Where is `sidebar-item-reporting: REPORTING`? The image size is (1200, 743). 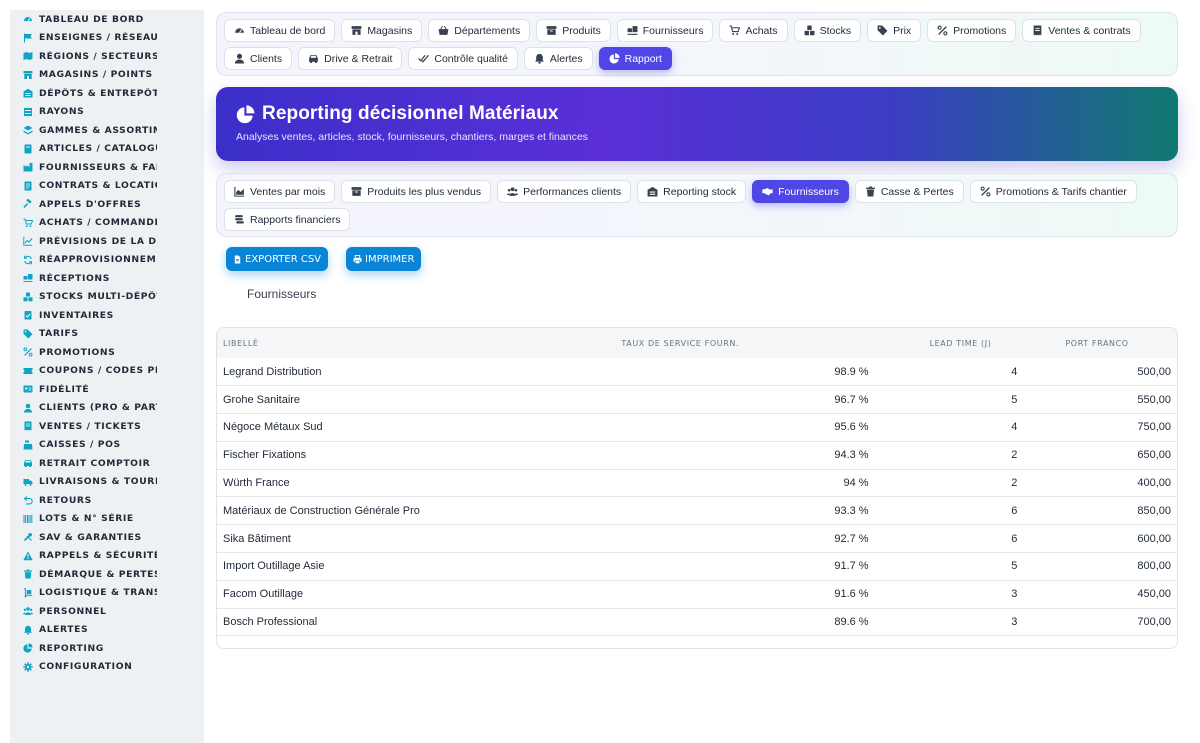 sidebar-item-reporting: REPORTING is located at coordinates (107, 648).